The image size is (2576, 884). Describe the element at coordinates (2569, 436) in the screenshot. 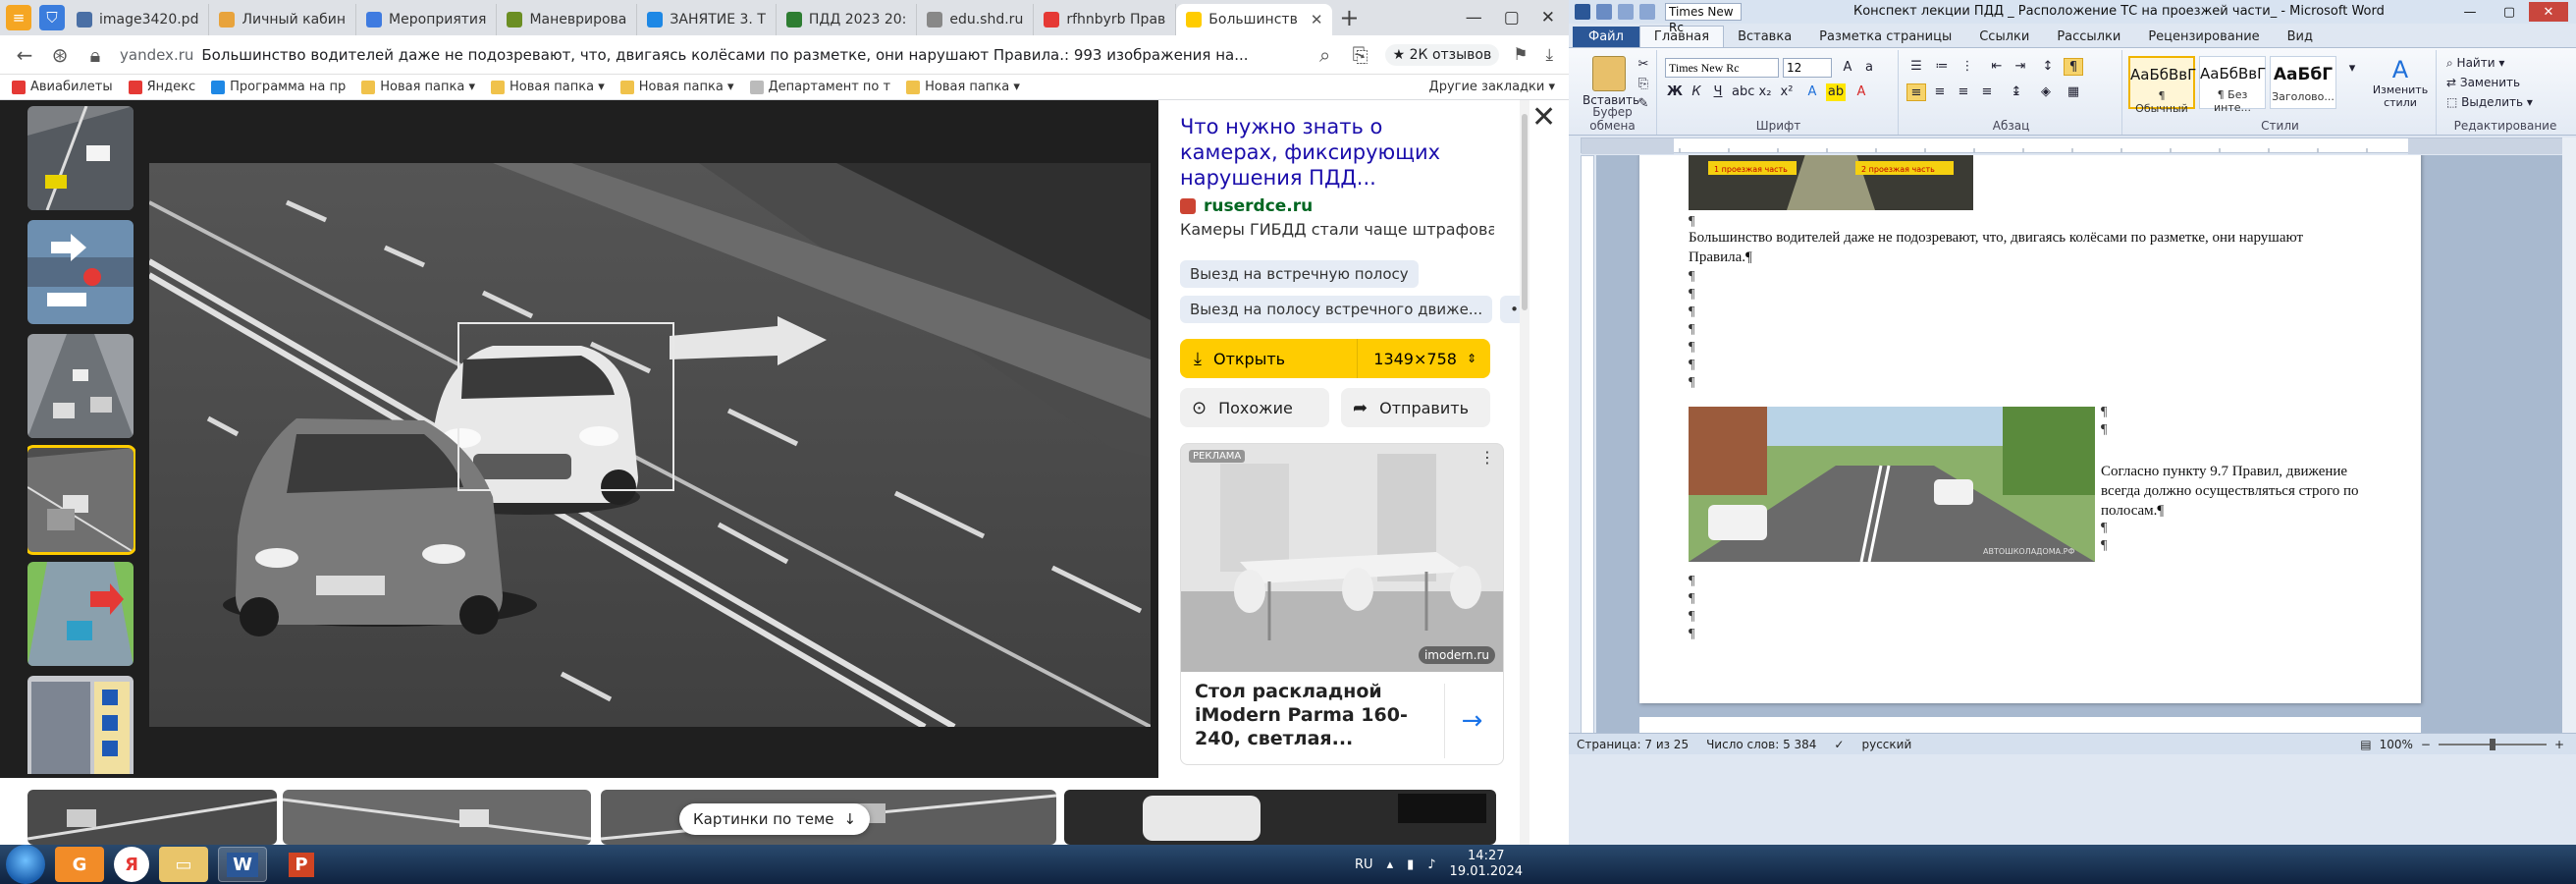

I see `document-scrollbar` at that location.